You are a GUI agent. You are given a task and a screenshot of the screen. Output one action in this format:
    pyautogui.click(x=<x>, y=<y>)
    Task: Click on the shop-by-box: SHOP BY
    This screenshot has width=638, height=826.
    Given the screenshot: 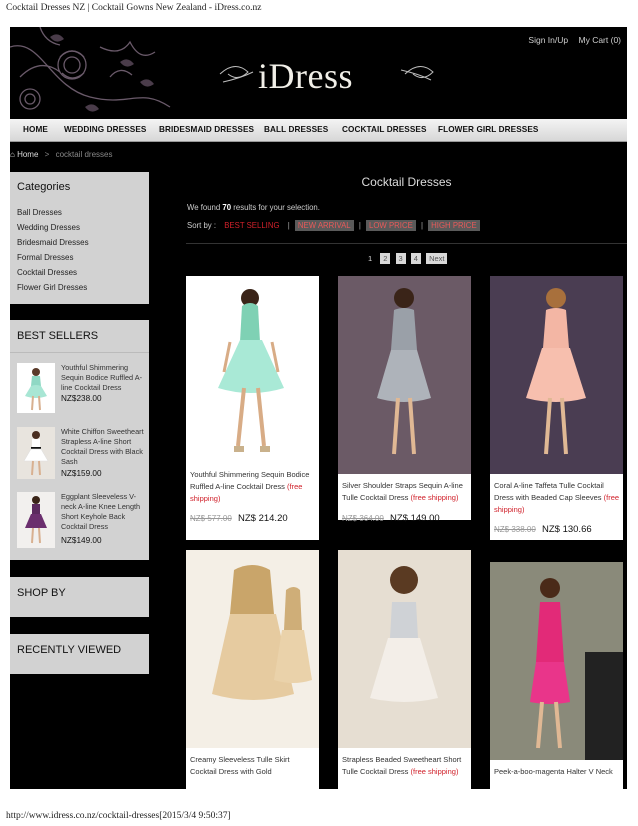 What is the action you would take?
    pyautogui.click(x=79, y=597)
    